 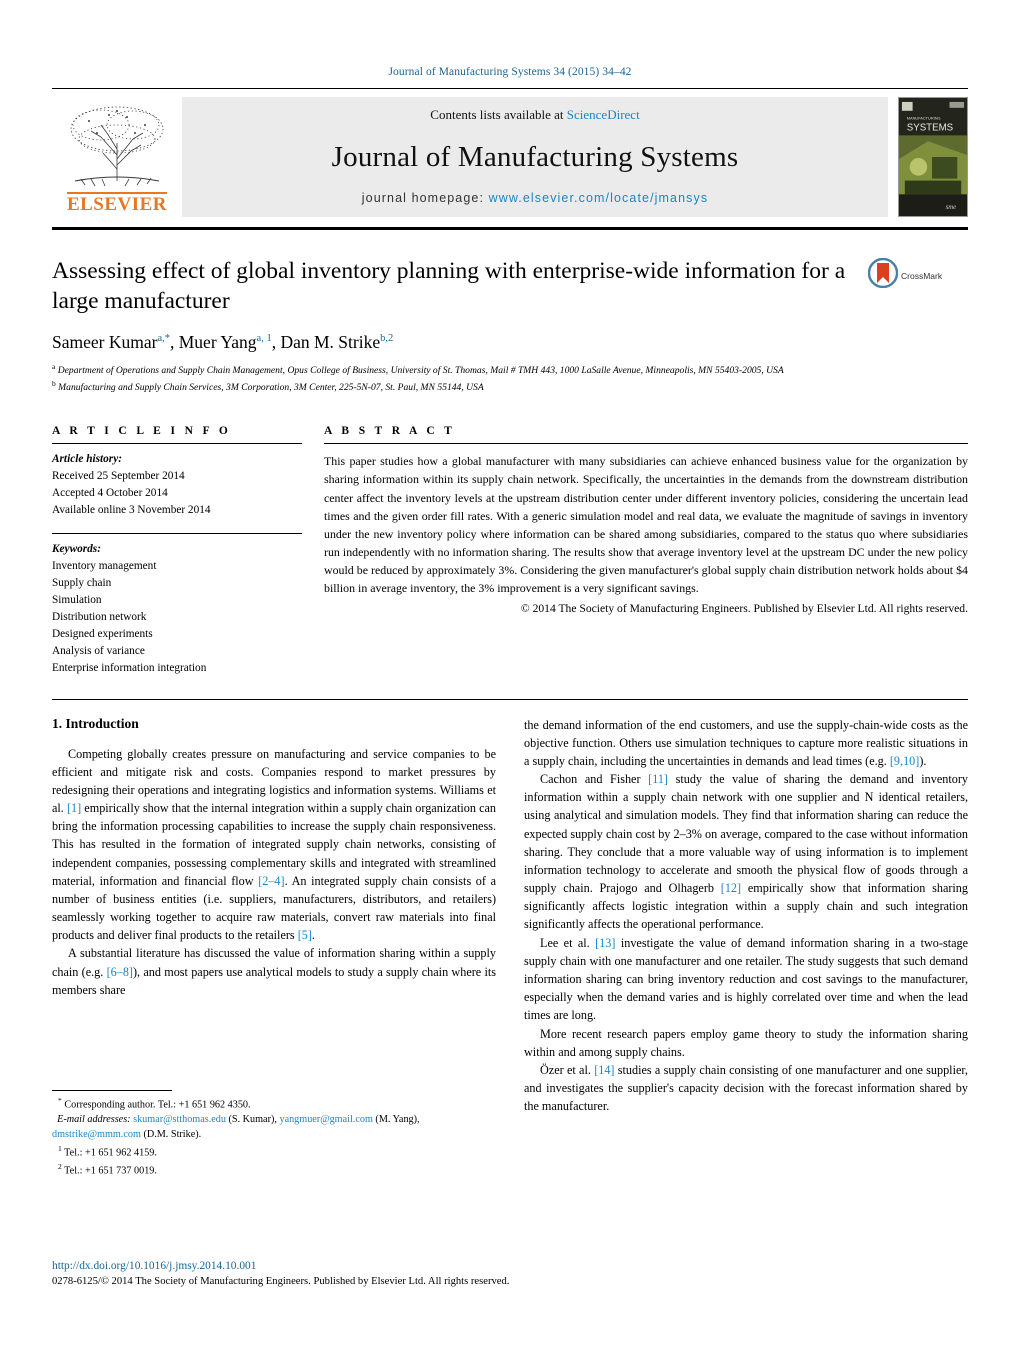 I want to click on footnote-tel-1-text: Tel.: +1 651 962 4159., so click(x=110, y=1153).